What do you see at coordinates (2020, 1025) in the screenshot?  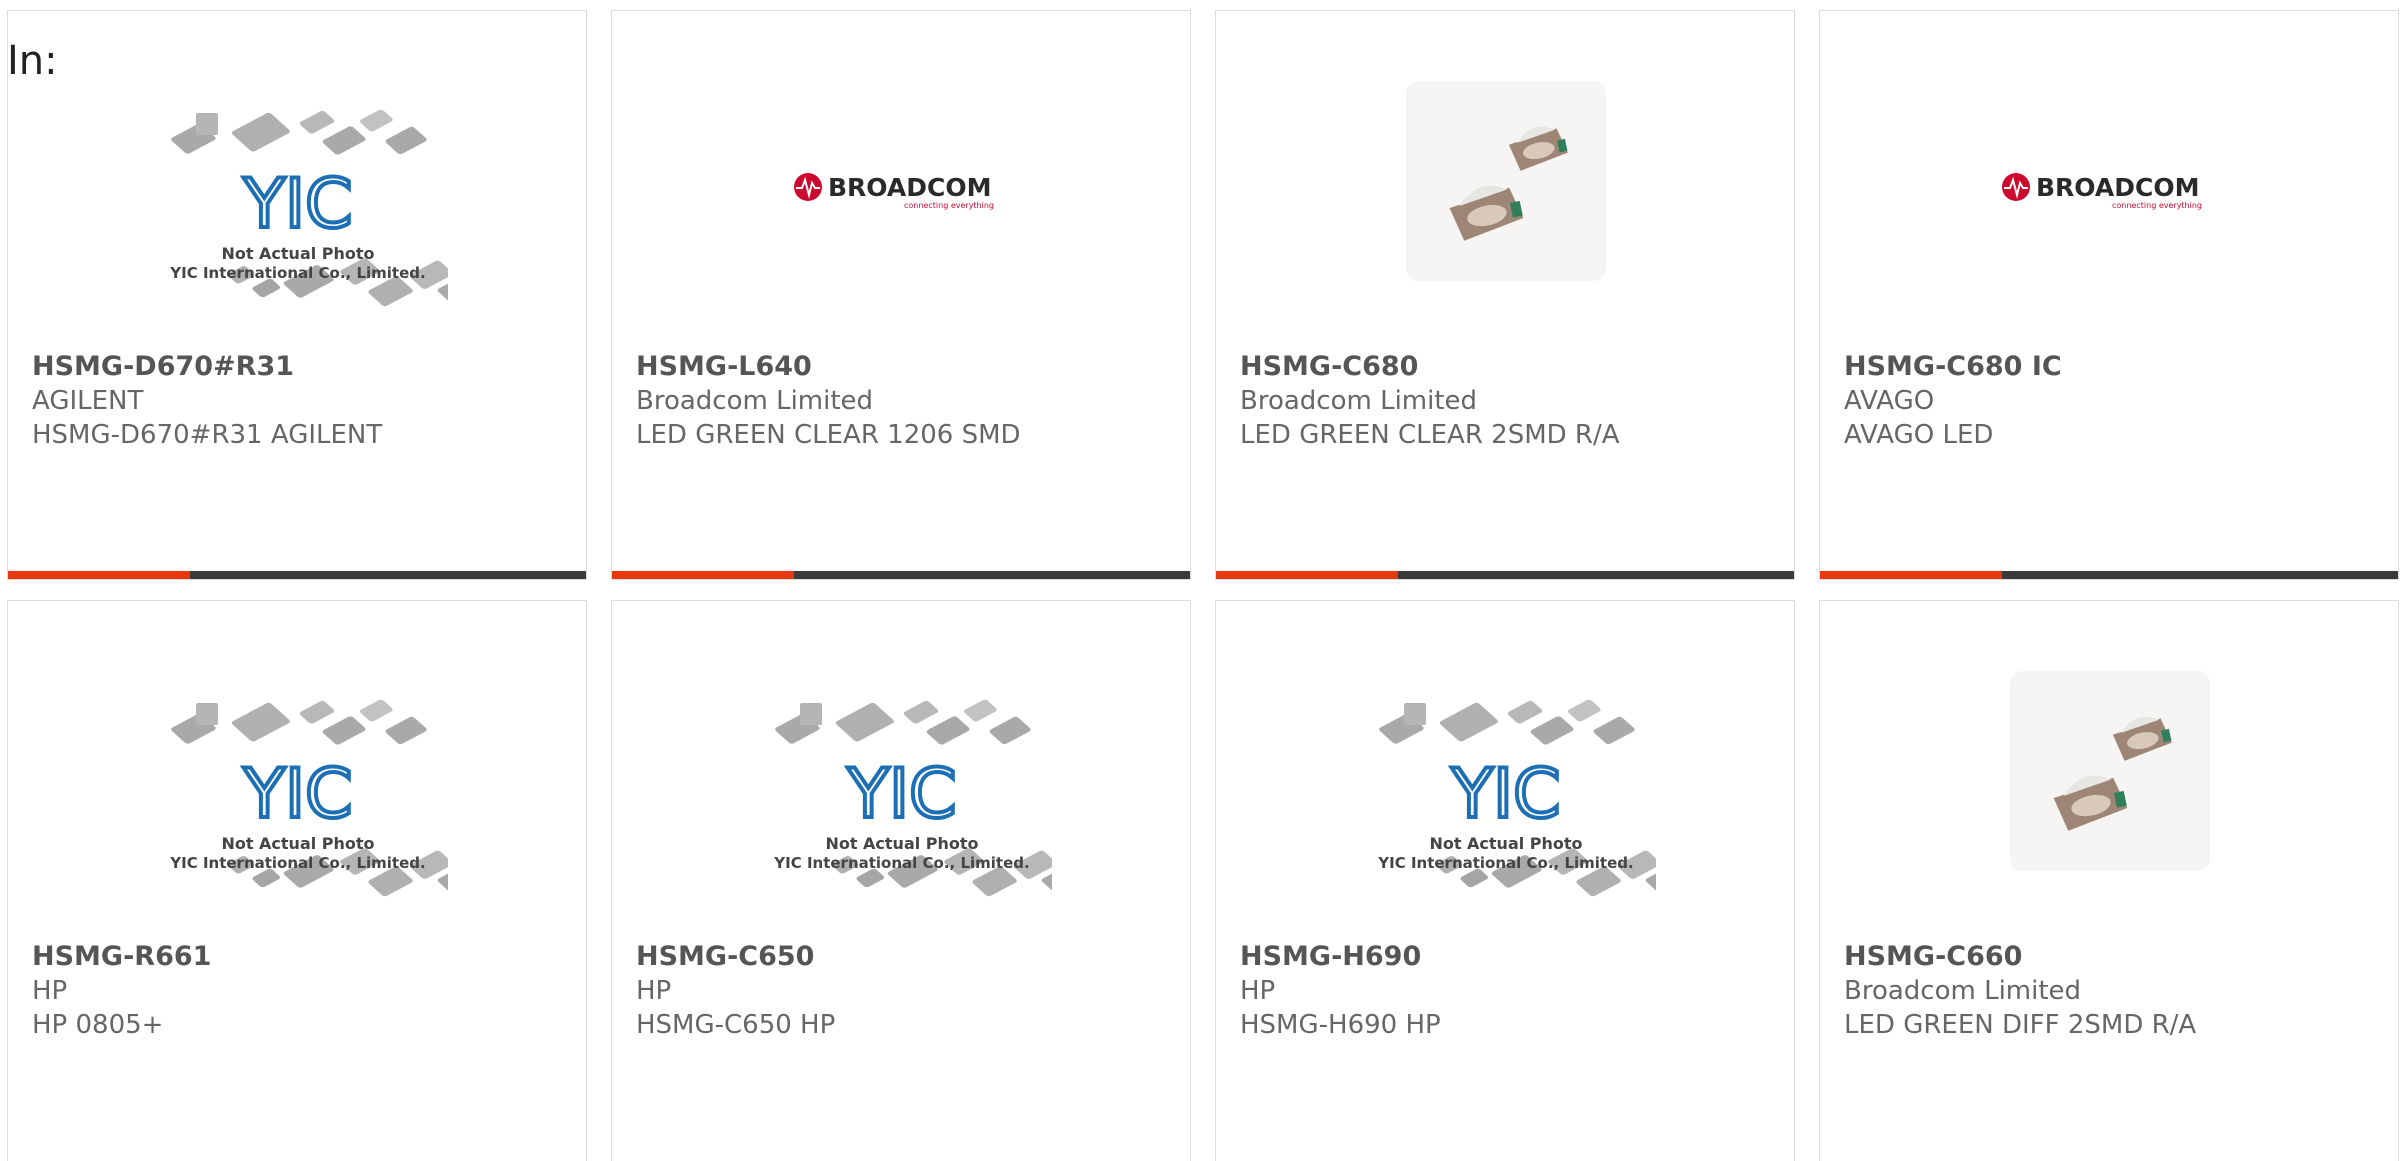 I see `product-description: LED GREEN DIFF 2SMD R/A` at bounding box center [2020, 1025].